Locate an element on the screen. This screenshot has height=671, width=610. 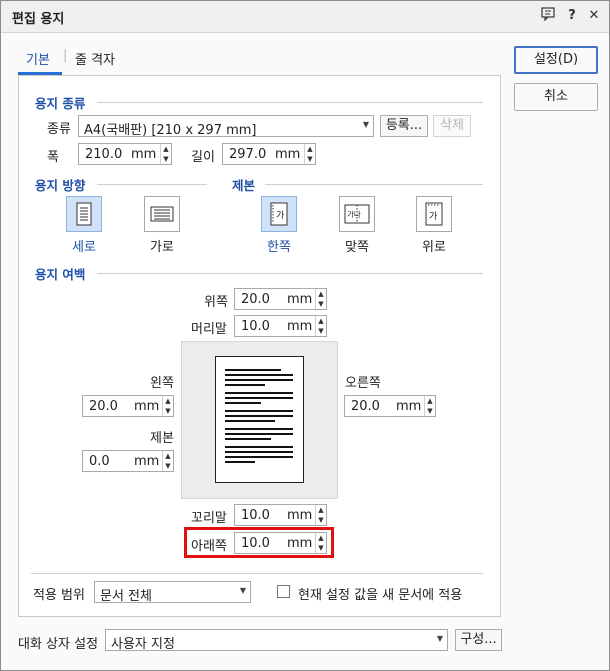
paper-kind-label: 종류 is located at coordinates (59, 129).